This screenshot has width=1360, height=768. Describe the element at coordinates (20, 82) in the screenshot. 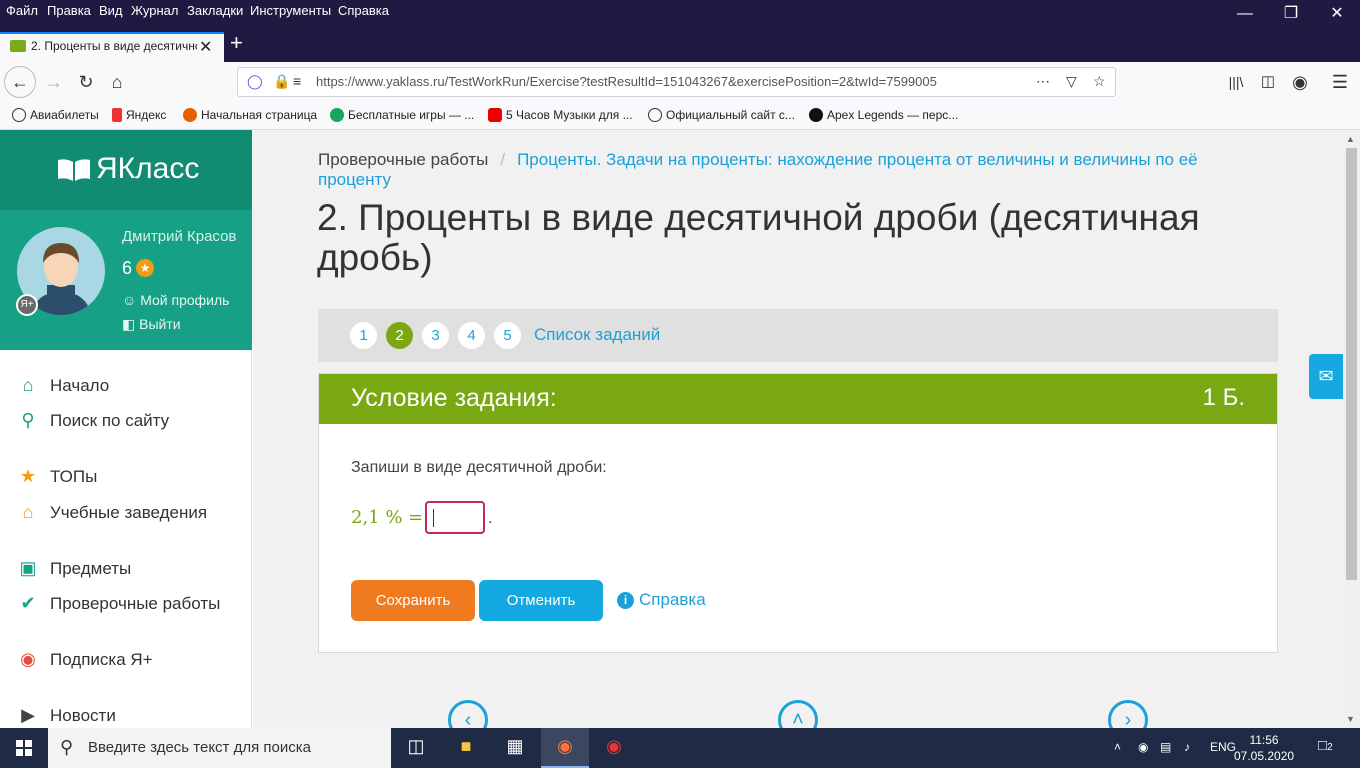

I see `back-icon: ←` at that location.